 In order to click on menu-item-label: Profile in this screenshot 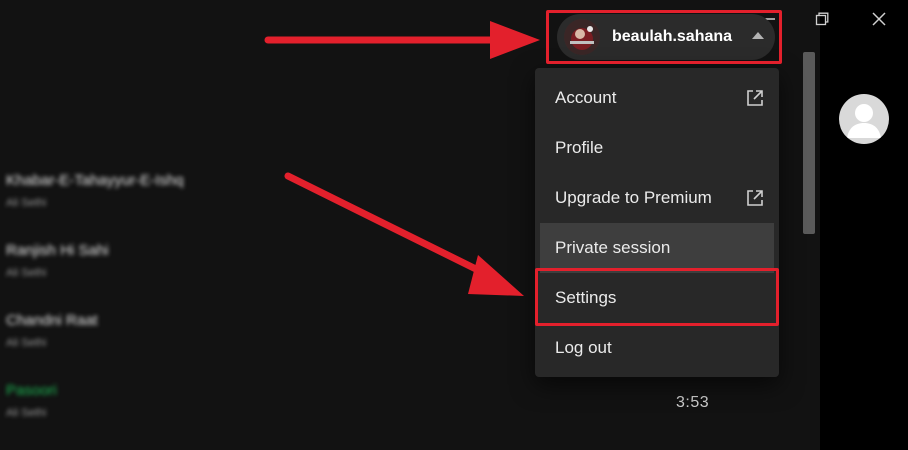, I will do `click(579, 147)`.